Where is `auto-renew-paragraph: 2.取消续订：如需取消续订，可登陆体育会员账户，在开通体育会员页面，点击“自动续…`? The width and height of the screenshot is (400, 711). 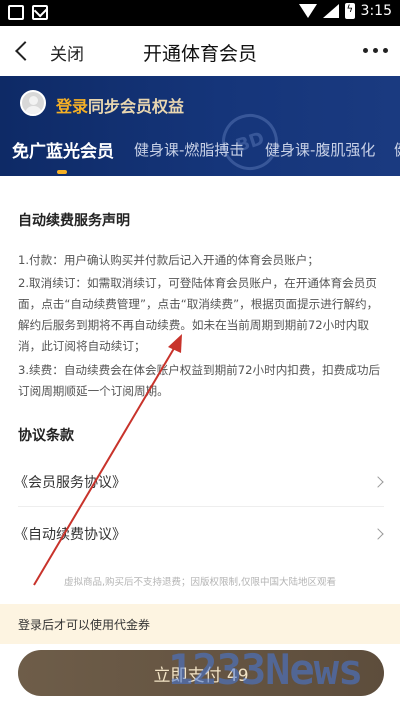
auto-renew-paragraph: 2.取消续订：如需取消续订，可登陆体育会员账户，在开通体育会员页面，点击“自动续… is located at coordinates (198, 314).